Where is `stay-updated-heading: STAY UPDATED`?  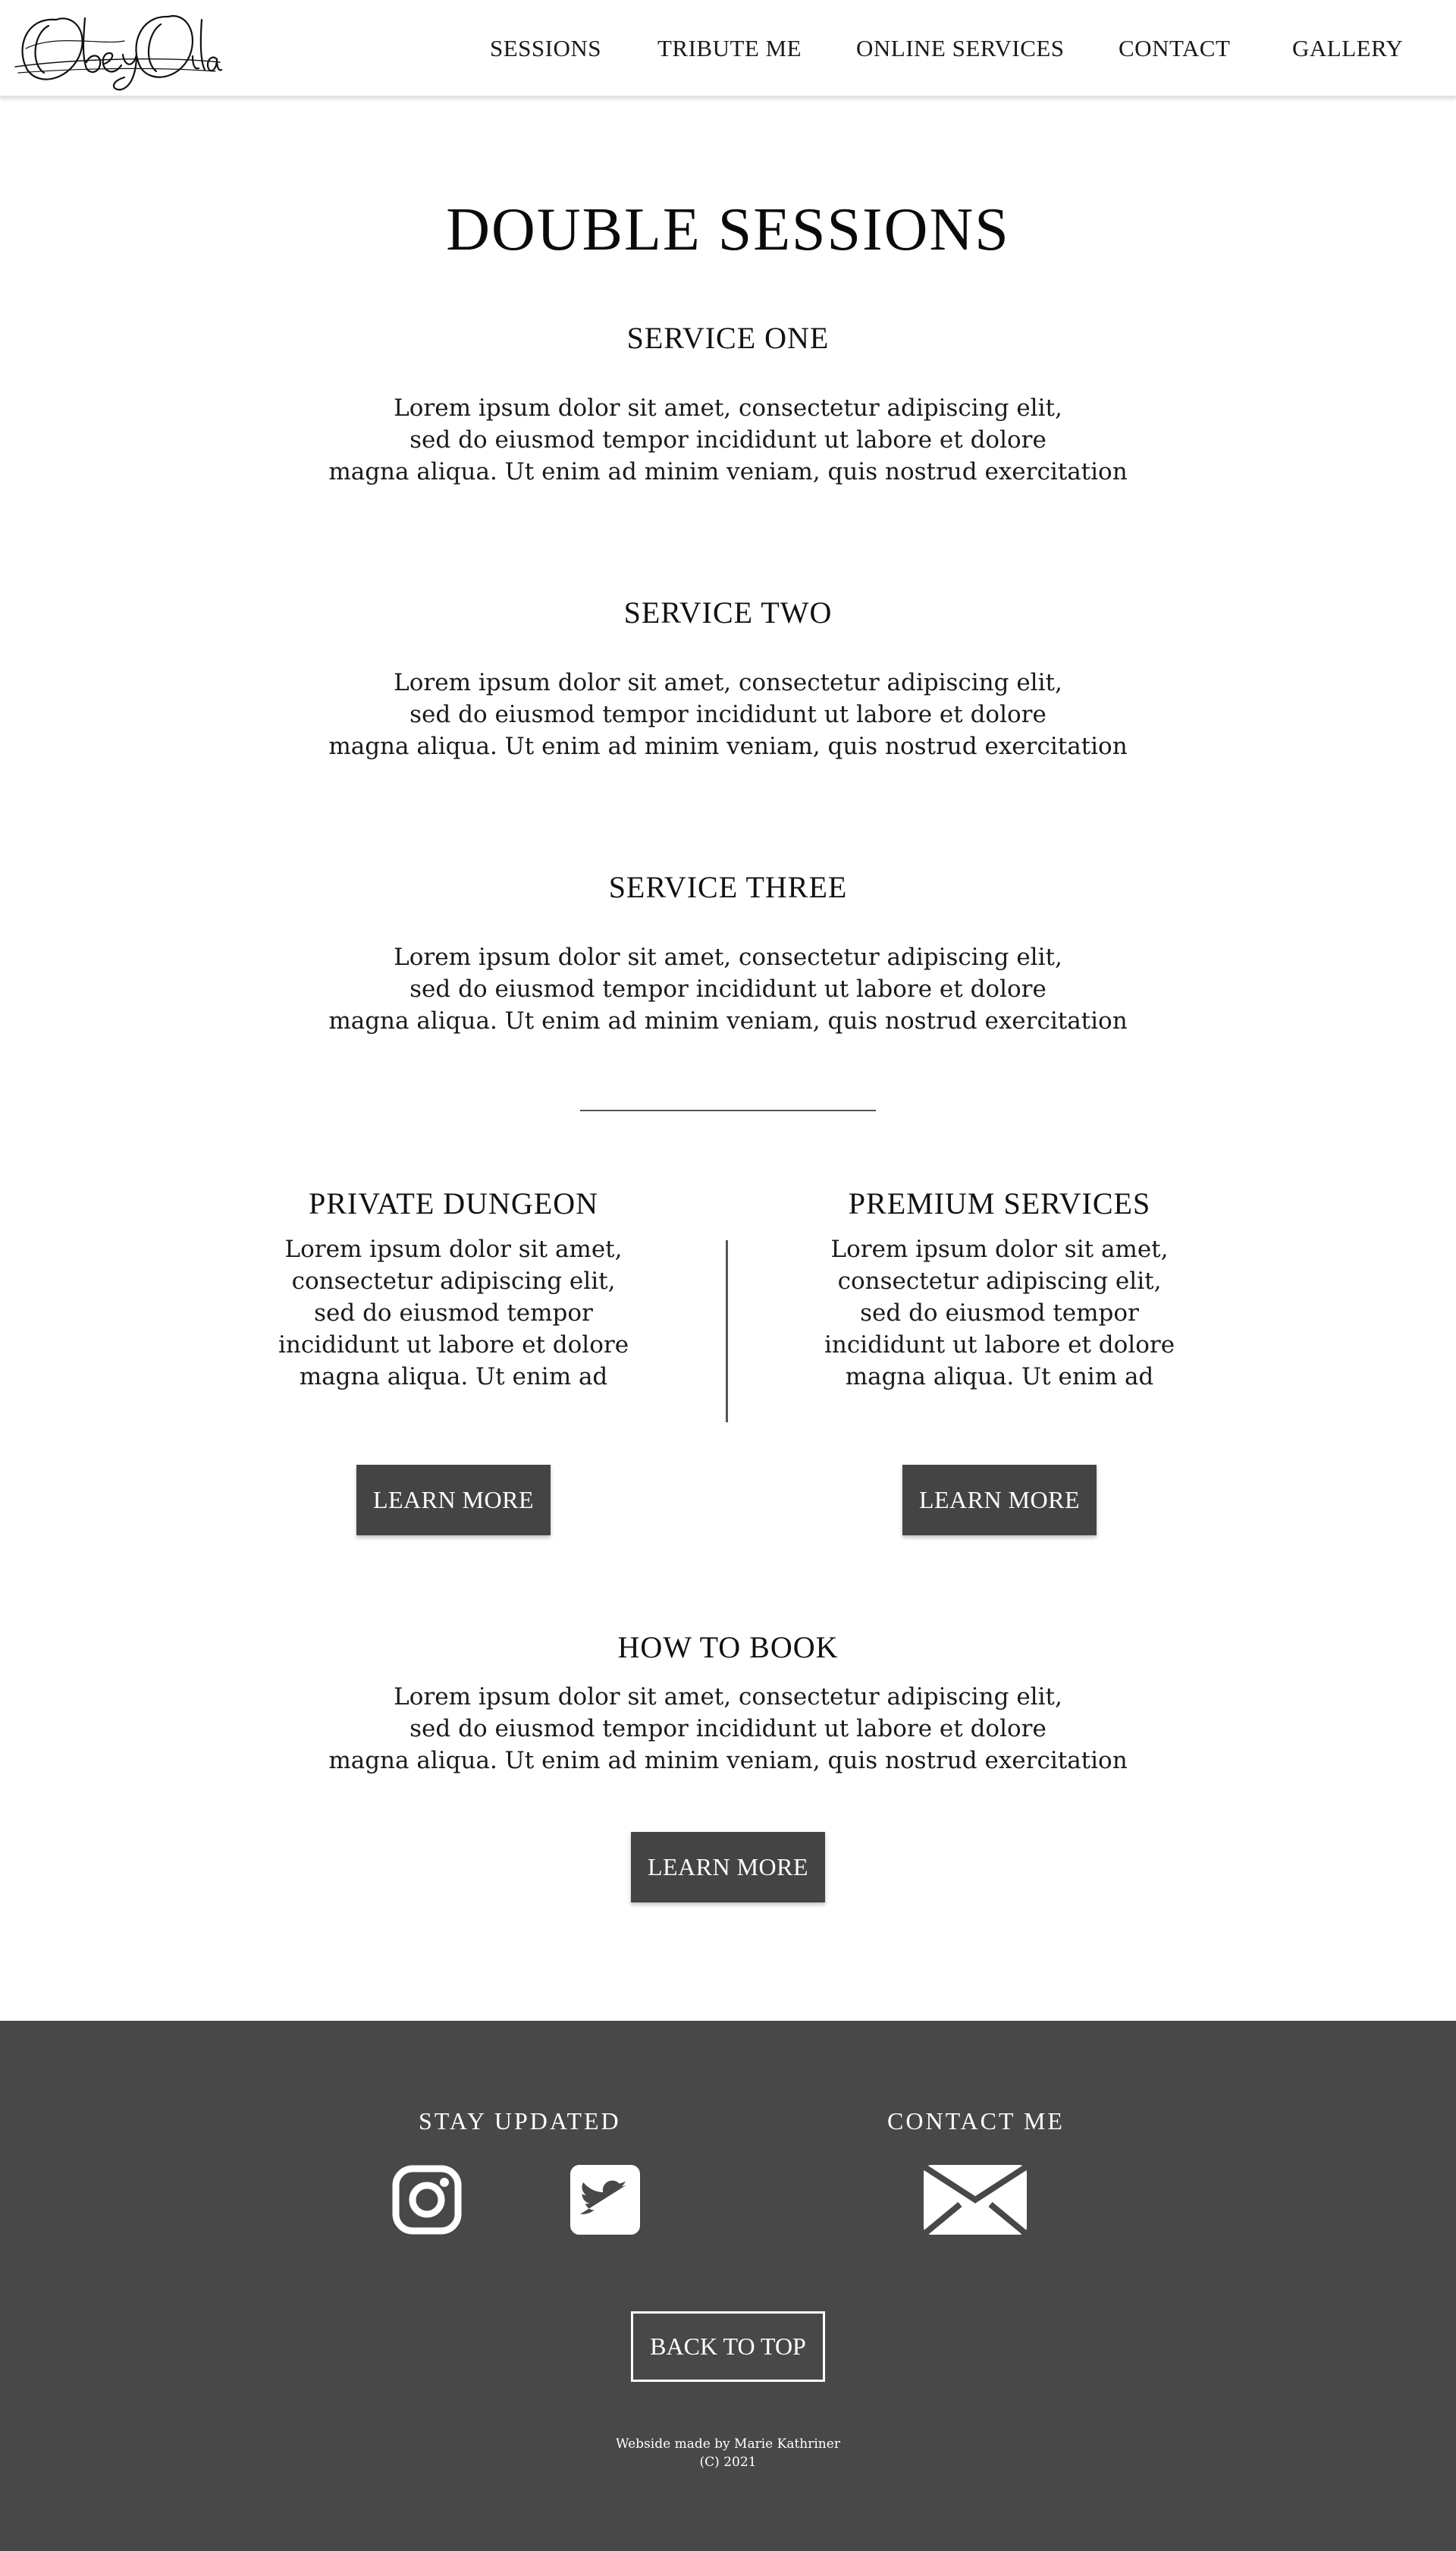 stay-updated-heading: STAY UPDATED is located at coordinates (520, 2121).